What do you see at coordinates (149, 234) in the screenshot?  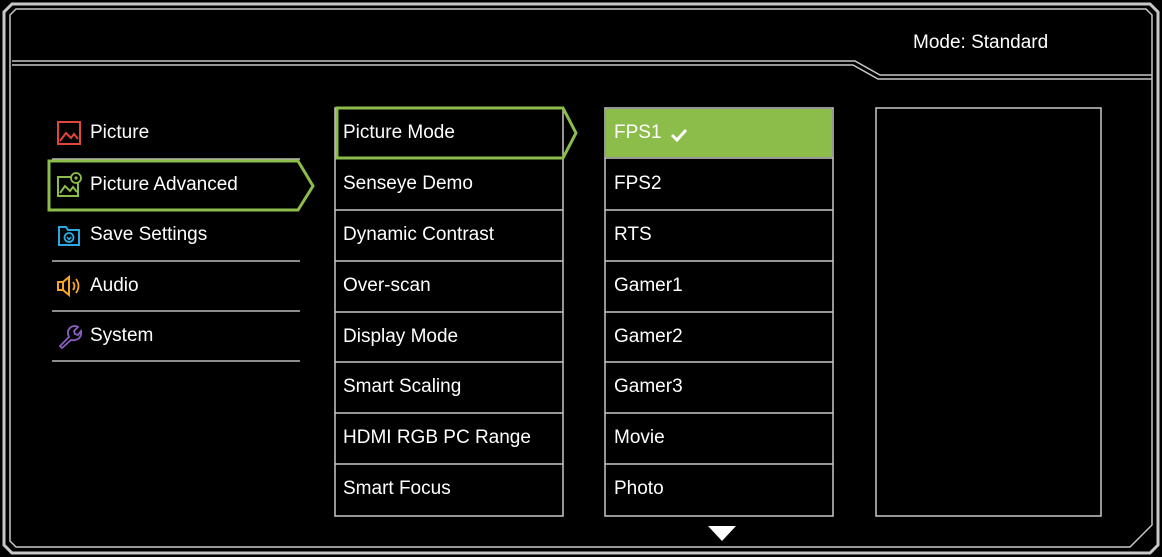 I see `category-label: Save Settings` at bounding box center [149, 234].